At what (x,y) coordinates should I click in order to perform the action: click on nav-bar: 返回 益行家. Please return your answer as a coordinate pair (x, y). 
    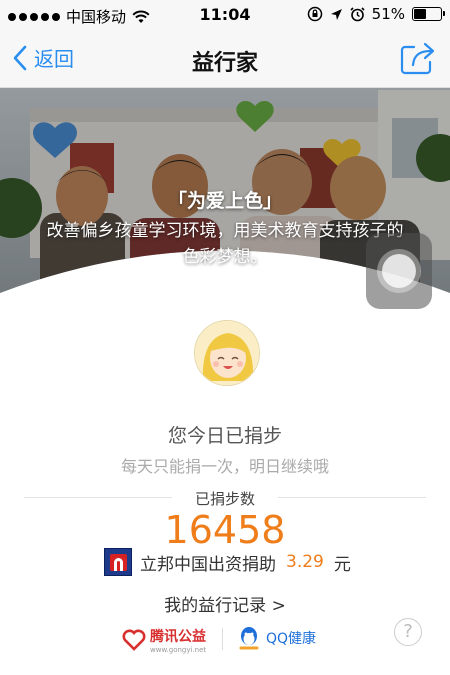
    Looking at the image, I should click on (225, 59).